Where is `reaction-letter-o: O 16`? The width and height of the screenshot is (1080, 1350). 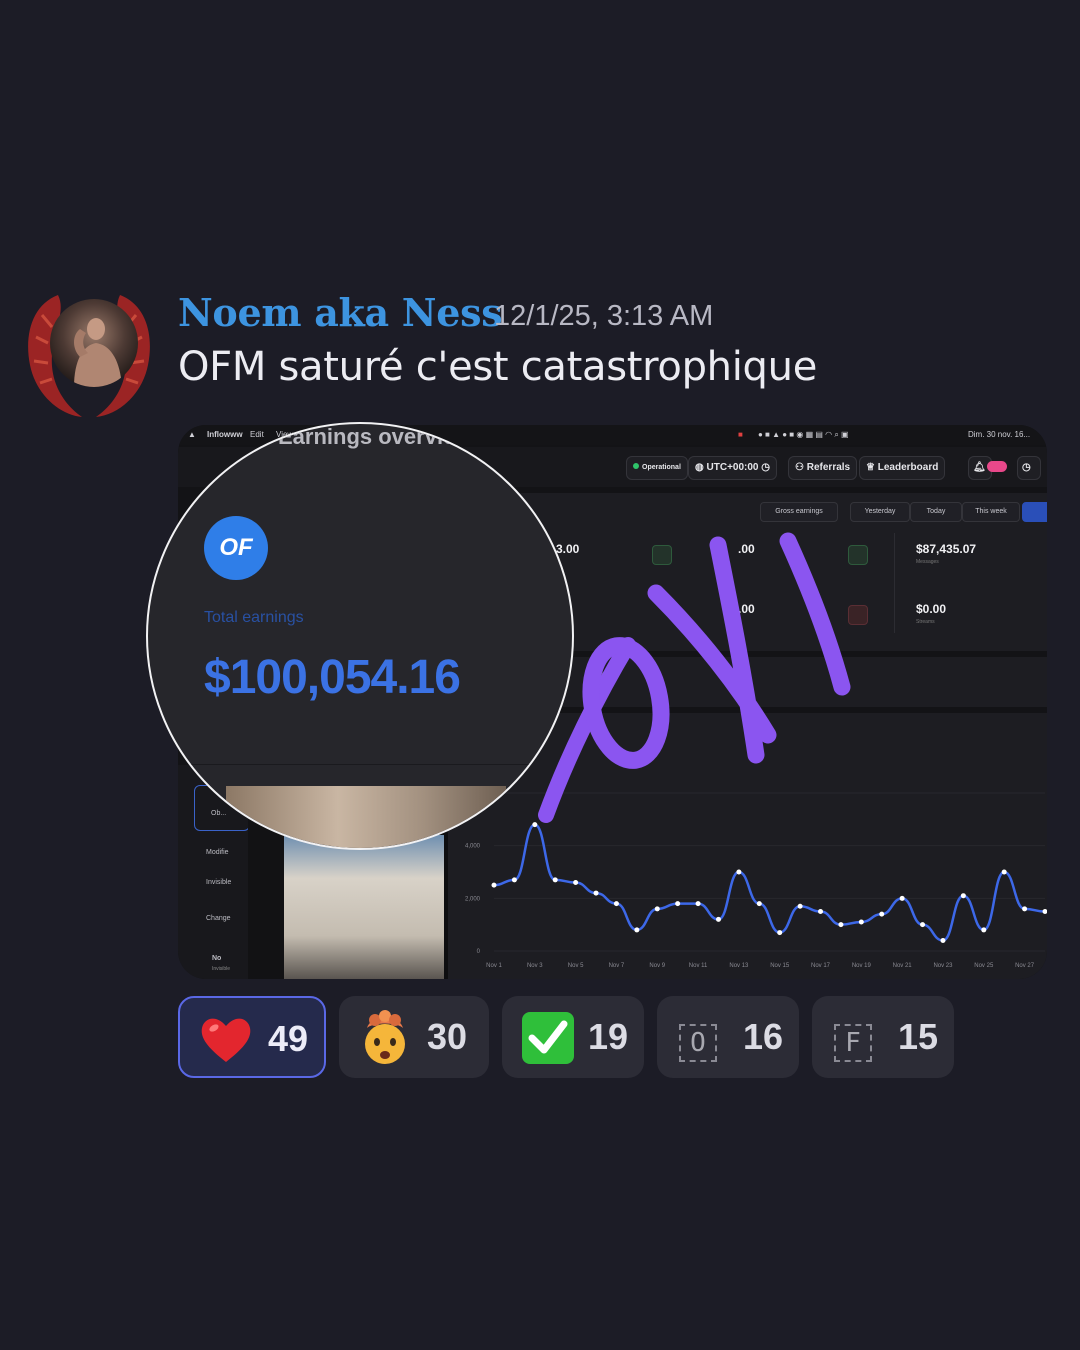 reaction-letter-o: O 16 is located at coordinates (728, 1037).